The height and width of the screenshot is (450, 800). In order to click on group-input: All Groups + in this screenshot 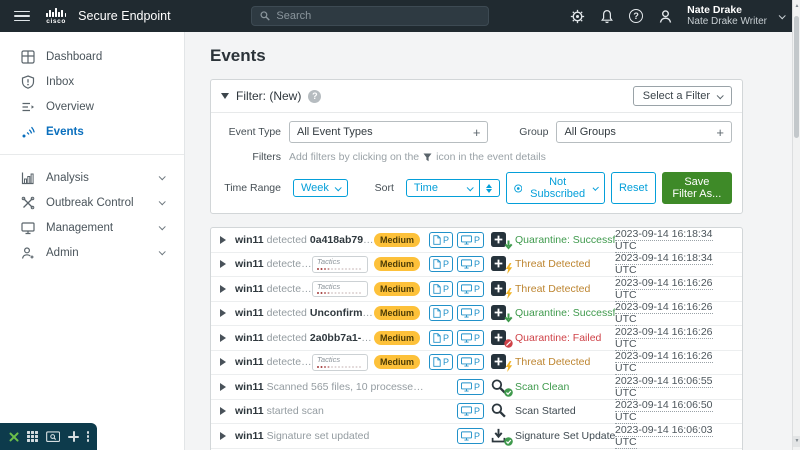, I will do `click(644, 132)`.